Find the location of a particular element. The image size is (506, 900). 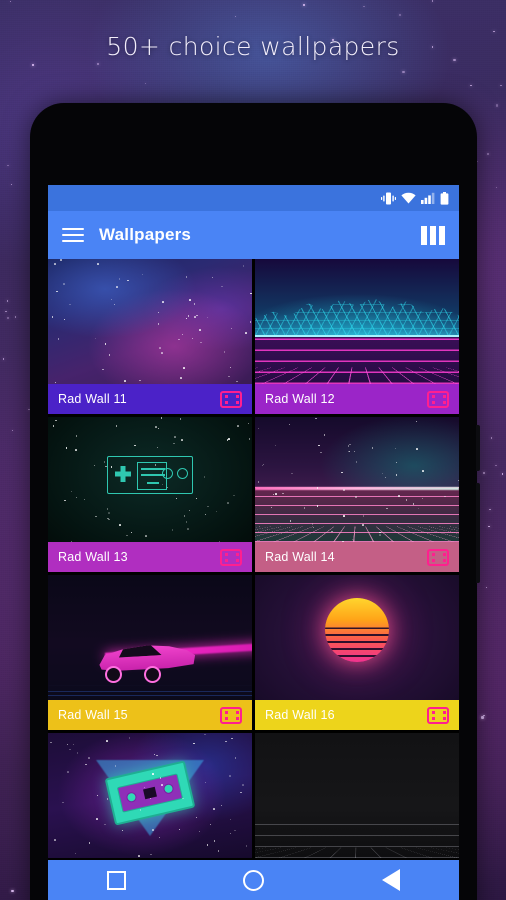

wallpaper-title: Rad Wall 14 is located at coordinates (300, 557).